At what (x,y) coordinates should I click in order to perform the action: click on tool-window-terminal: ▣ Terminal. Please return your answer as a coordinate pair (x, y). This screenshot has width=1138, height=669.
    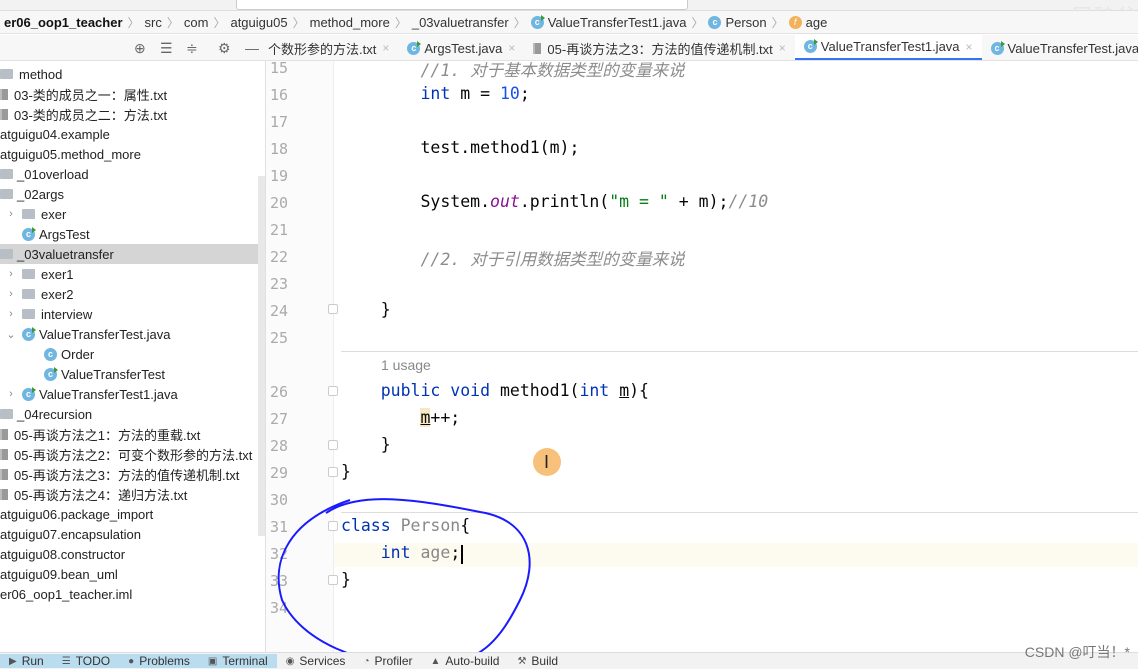
    Looking at the image, I should click on (237, 661).